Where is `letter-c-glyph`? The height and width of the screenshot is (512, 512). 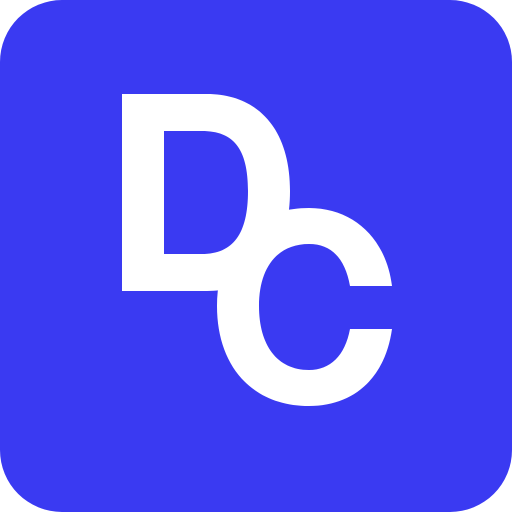
letter-c-glyph is located at coordinates (304, 307).